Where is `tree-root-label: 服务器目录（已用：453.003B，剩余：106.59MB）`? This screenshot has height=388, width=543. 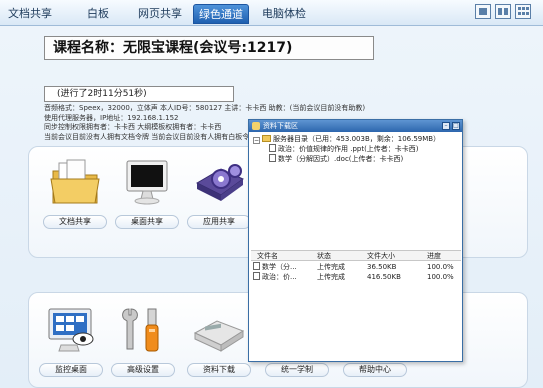 tree-root-label: 服务器目录（已用：453.003B，剩余：106.59MB） is located at coordinates (357, 139).